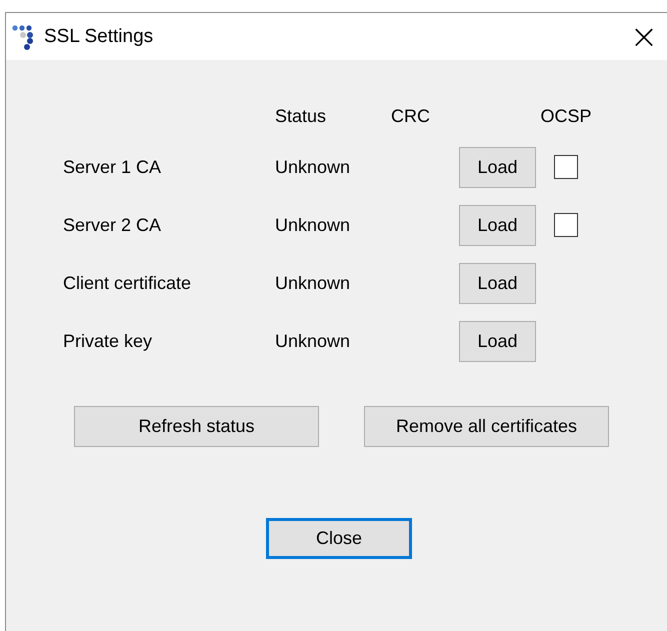 This screenshot has width=667, height=631. I want to click on action-button: Refresh status, so click(196, 426).